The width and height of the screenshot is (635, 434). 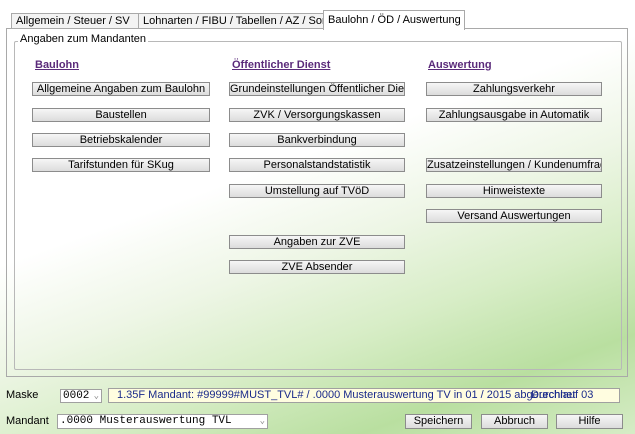 I want to click on help-button: Hilfe, so click(x=589, y=421).